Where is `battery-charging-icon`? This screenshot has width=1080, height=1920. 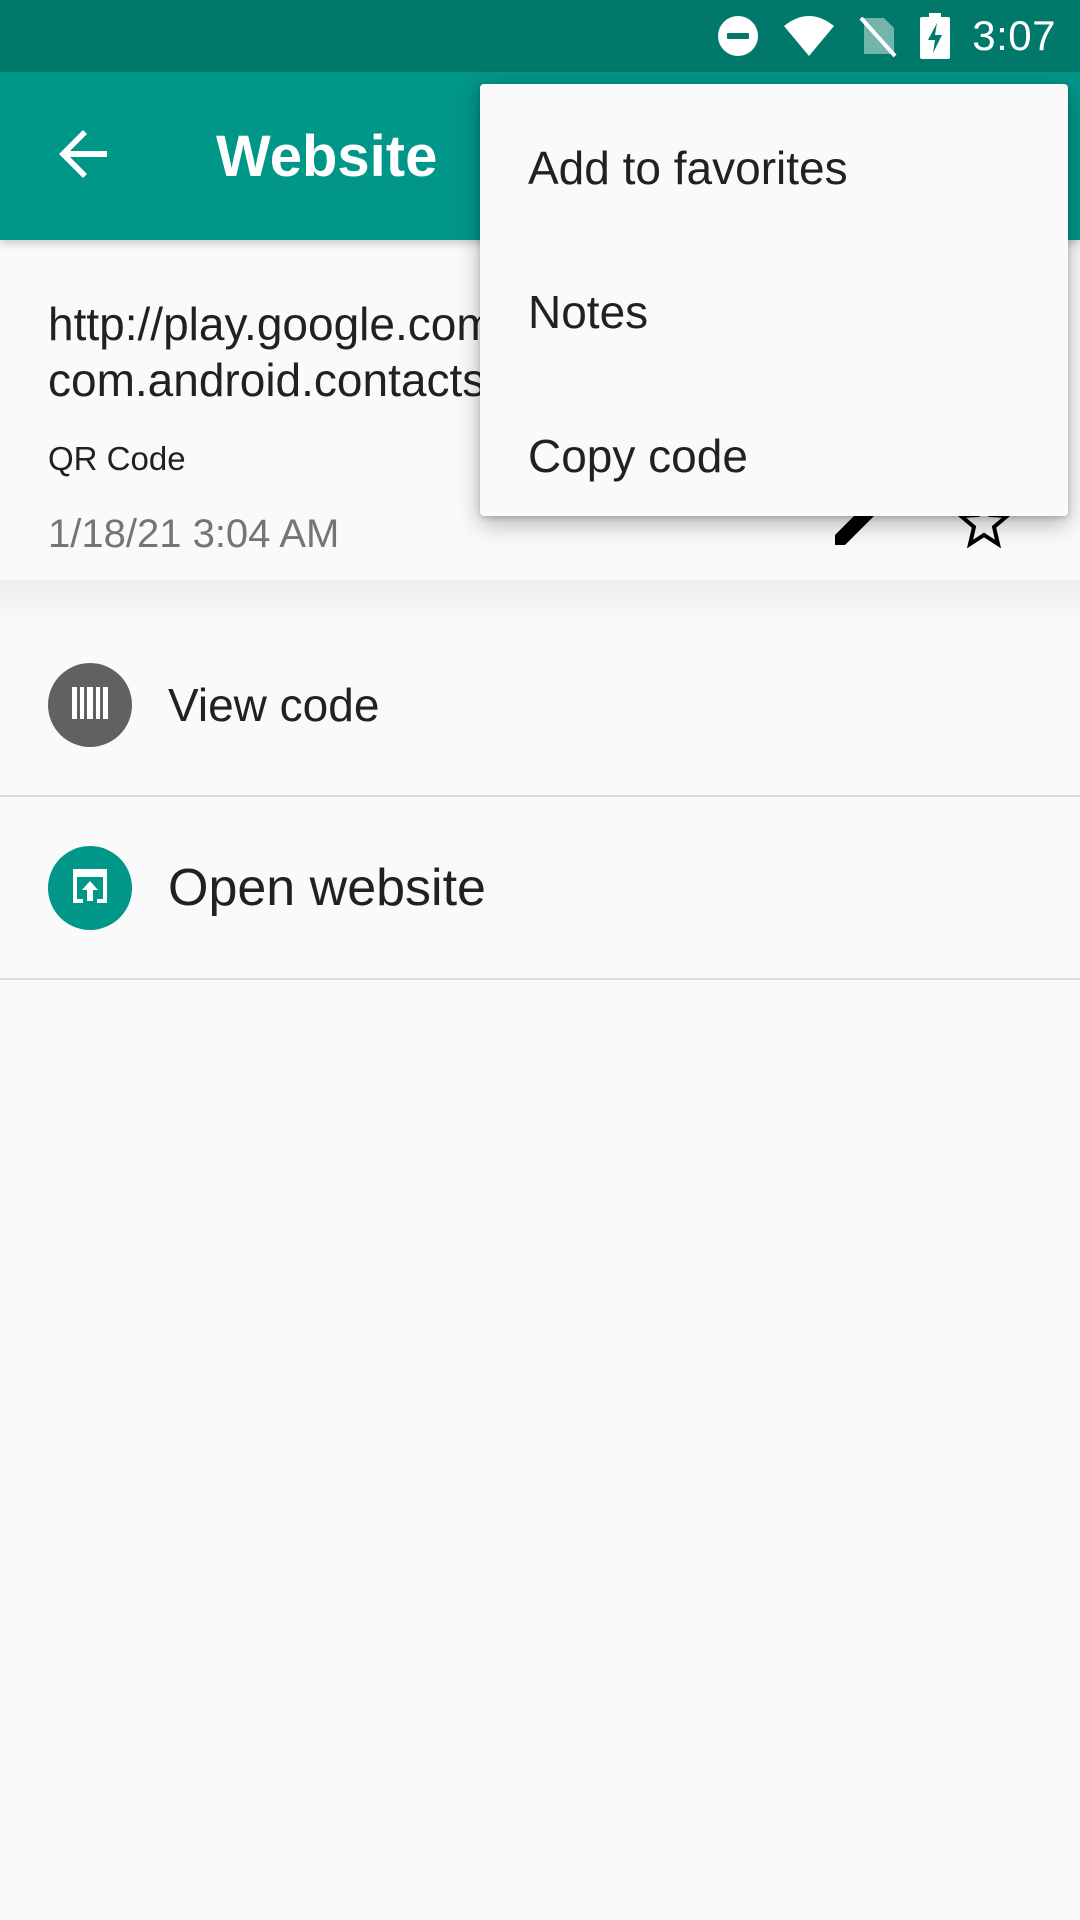 battery-charging-icon is located at coordinates (935, 36).